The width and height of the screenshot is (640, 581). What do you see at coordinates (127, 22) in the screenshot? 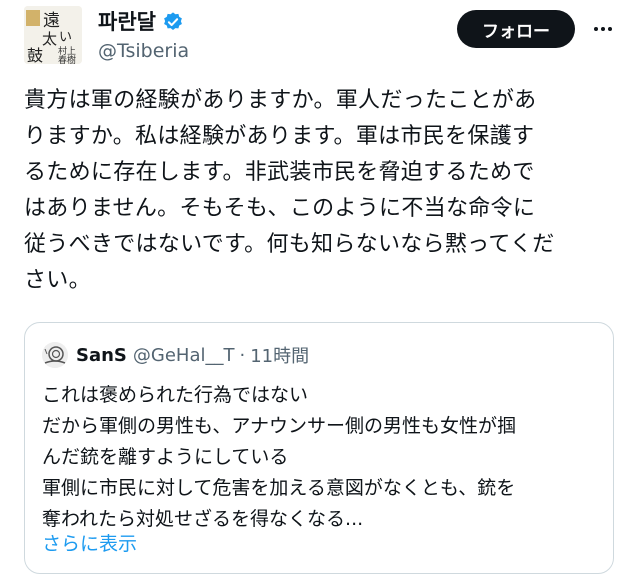
I see `author-display-name: 파란달` at bounding box center [127, 22].